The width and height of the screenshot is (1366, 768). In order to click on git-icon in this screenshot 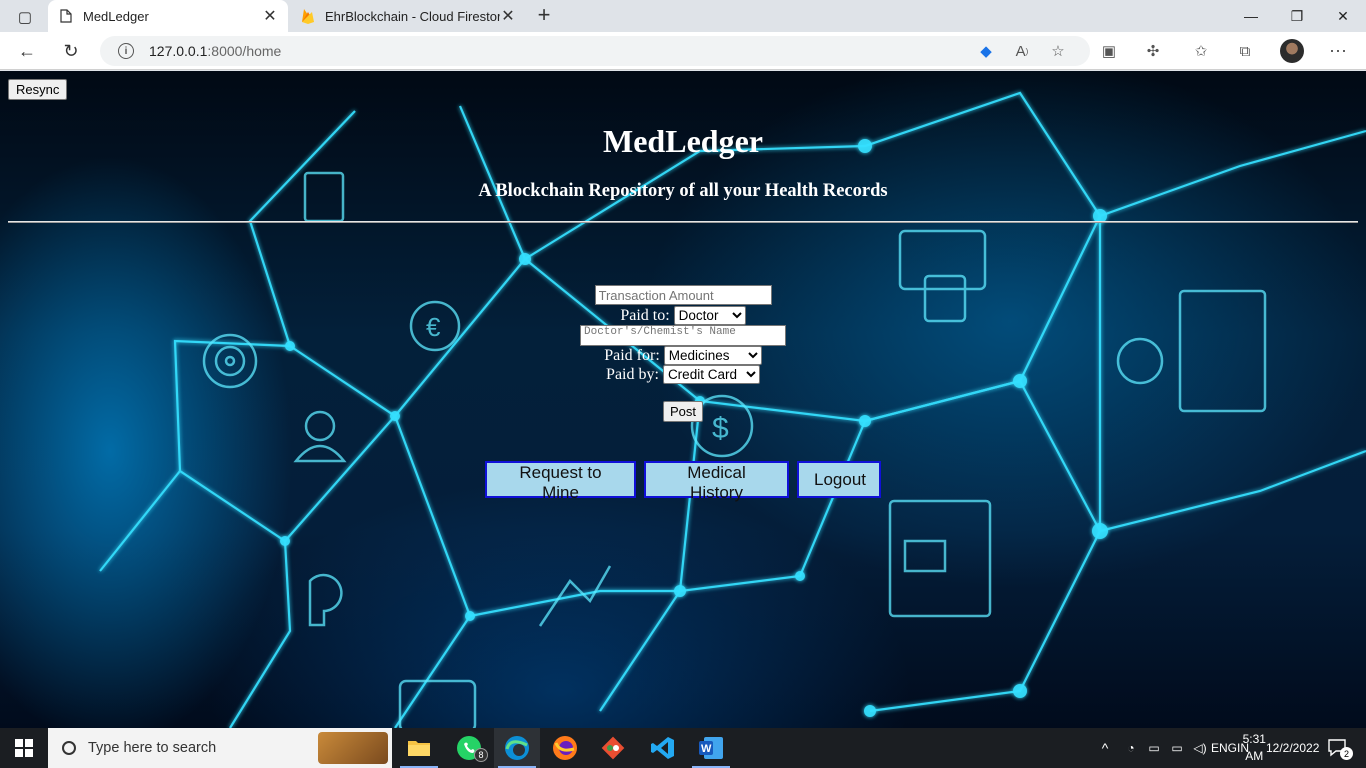, I will do `click(613, 748)`.